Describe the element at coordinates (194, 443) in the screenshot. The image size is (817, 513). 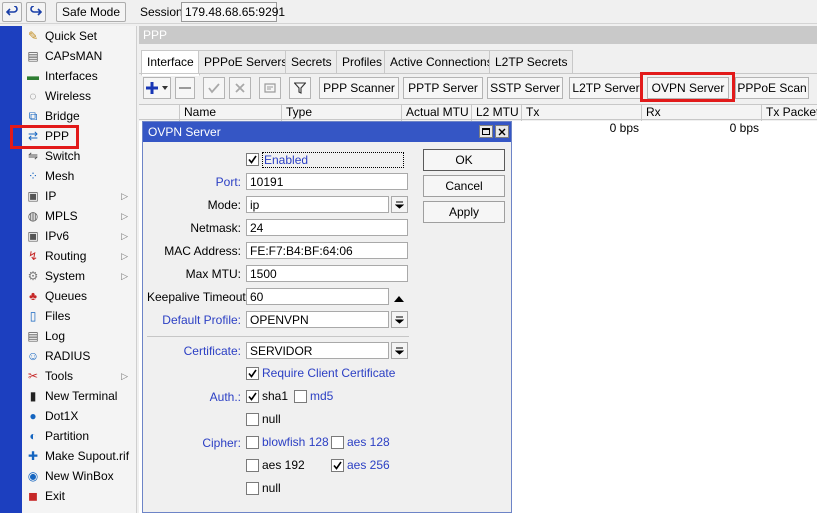
I see `cipher-label: Cipher:` at that location.